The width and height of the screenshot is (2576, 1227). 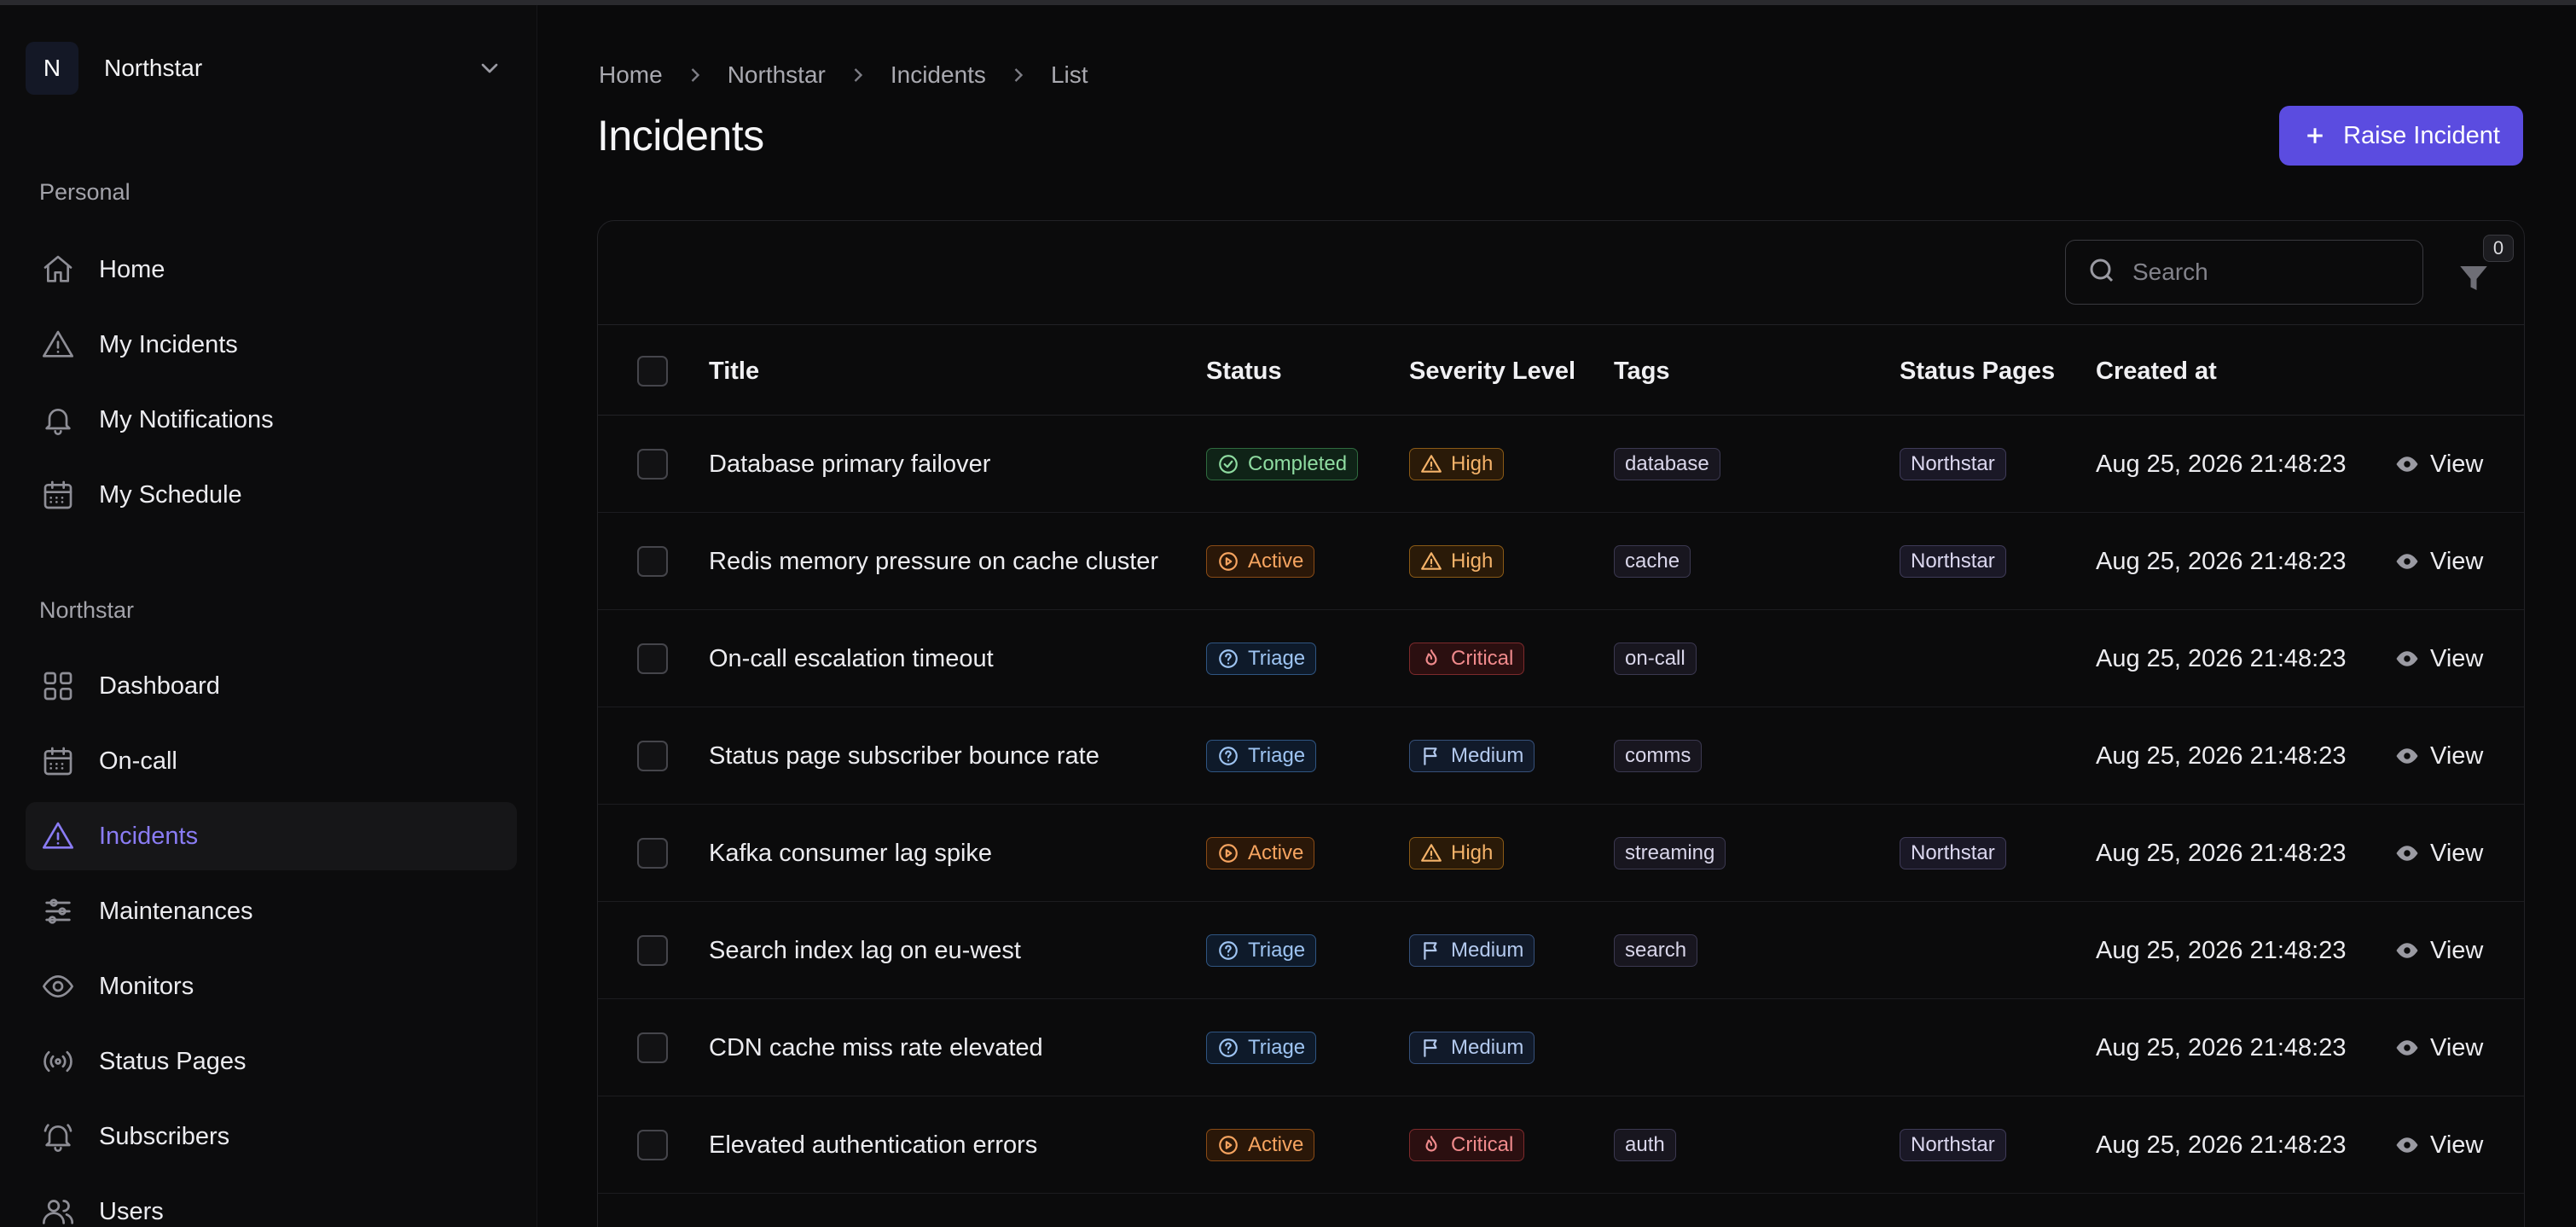 What do you see at coordinates (159, 686) in the screenshot?
I see `sidebar-item-label: Dashboard` at bounding box center [159, 686].